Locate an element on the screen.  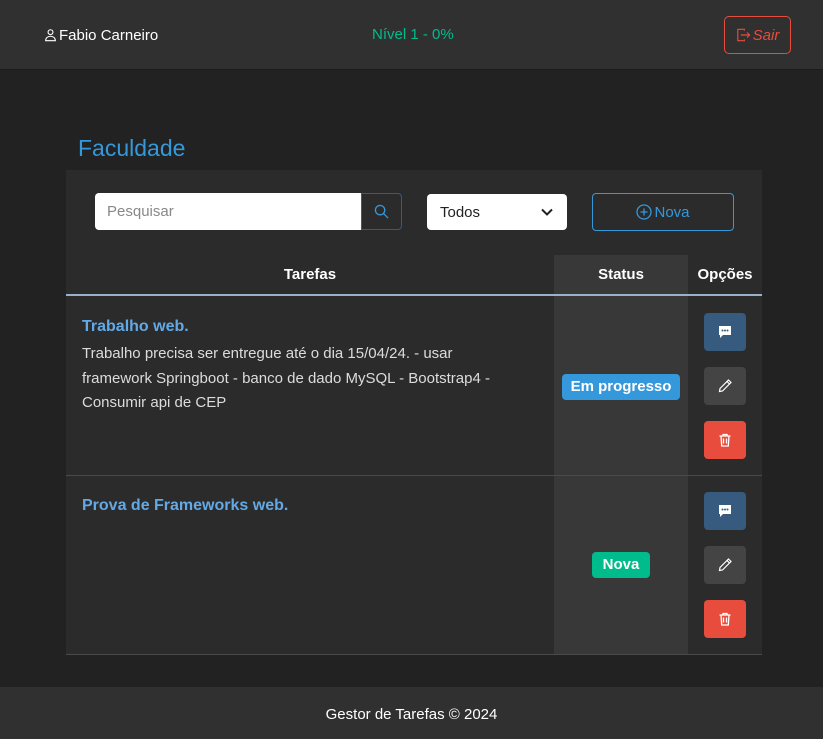
status-filter-select: Todos is located at coordinates (497, 212).